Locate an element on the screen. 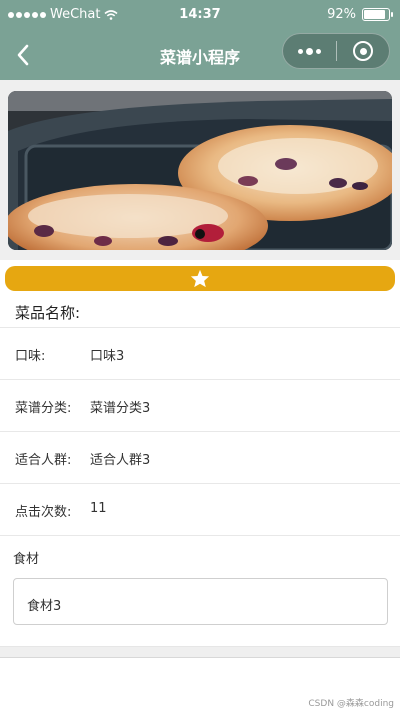 The image size is (400, 712). audience-label: 适合人群: is located at coordinates (43, 460).